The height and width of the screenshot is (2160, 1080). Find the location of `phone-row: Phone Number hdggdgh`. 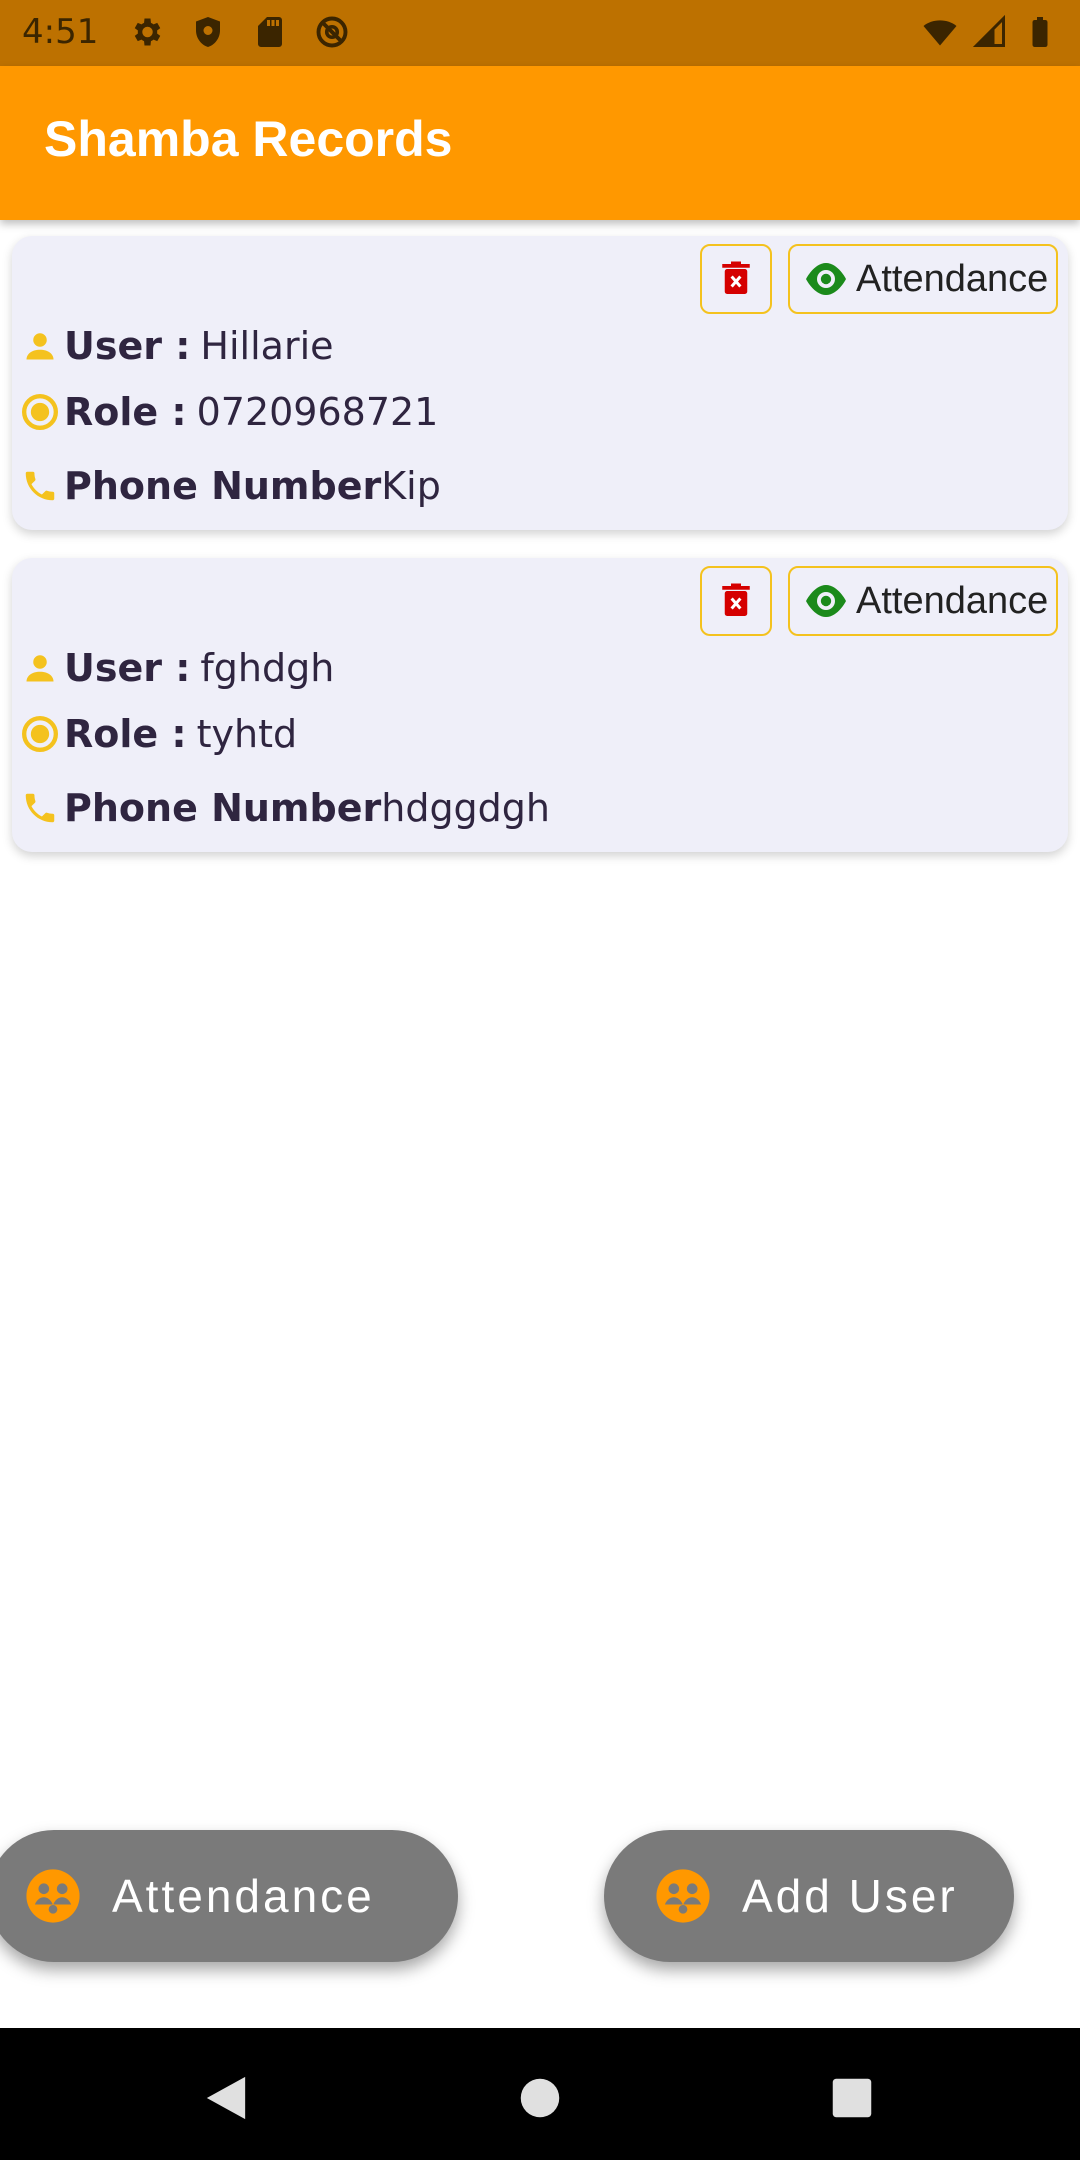

phone-row: Phone Number hdggdgh is located at coordinates (285, 808).